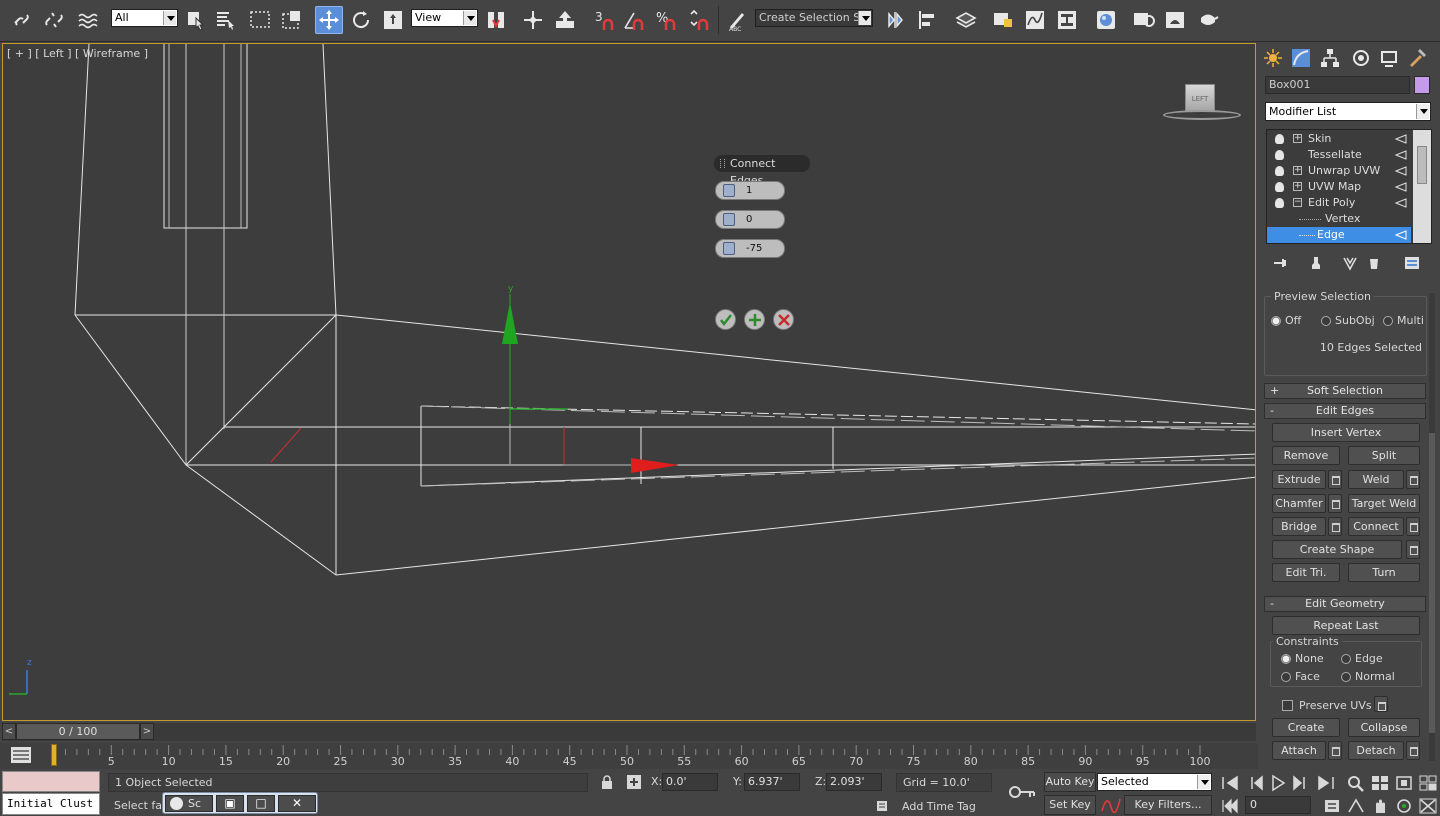 The height and width of the screenshot is (816, 1440). What do you see at coordinates (1067, 20) in the screenshot?
I see `schematic-view-icon` at bounding box center [1067, 20].